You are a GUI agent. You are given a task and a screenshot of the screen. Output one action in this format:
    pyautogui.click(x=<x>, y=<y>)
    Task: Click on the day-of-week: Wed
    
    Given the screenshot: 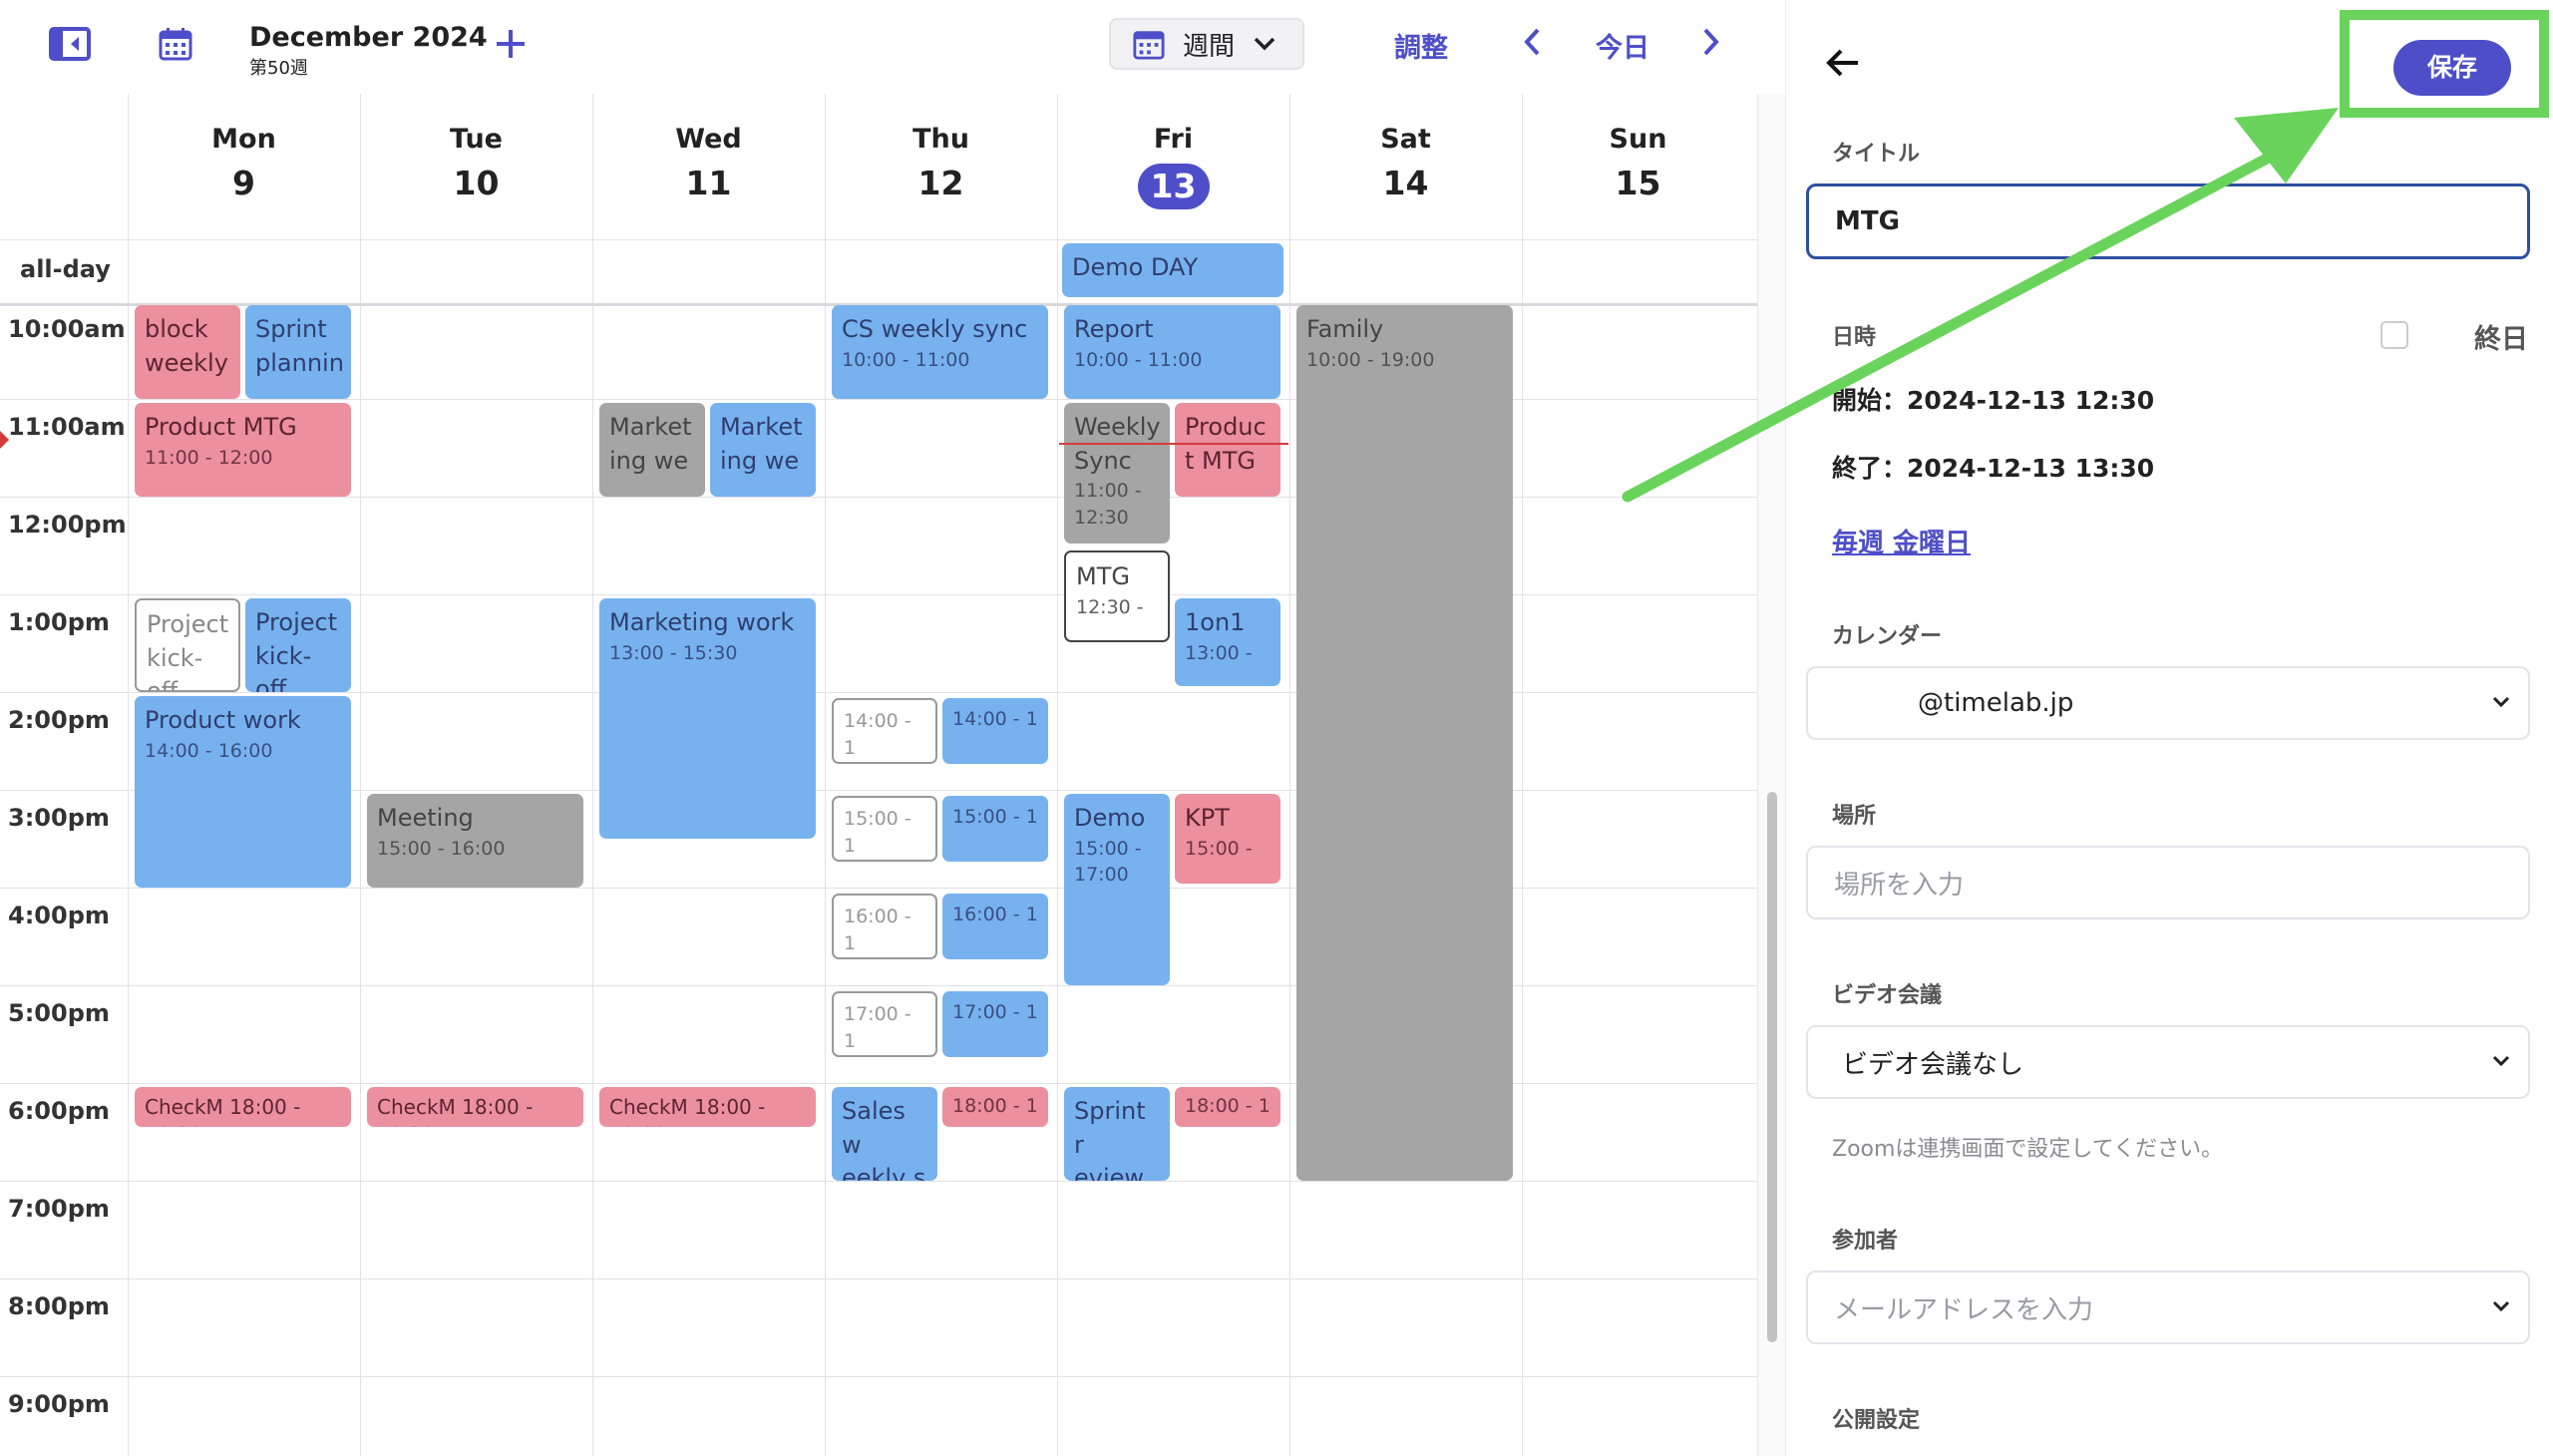 What is the action you would take?
    pyautogui.click(x=709, y=139)
    